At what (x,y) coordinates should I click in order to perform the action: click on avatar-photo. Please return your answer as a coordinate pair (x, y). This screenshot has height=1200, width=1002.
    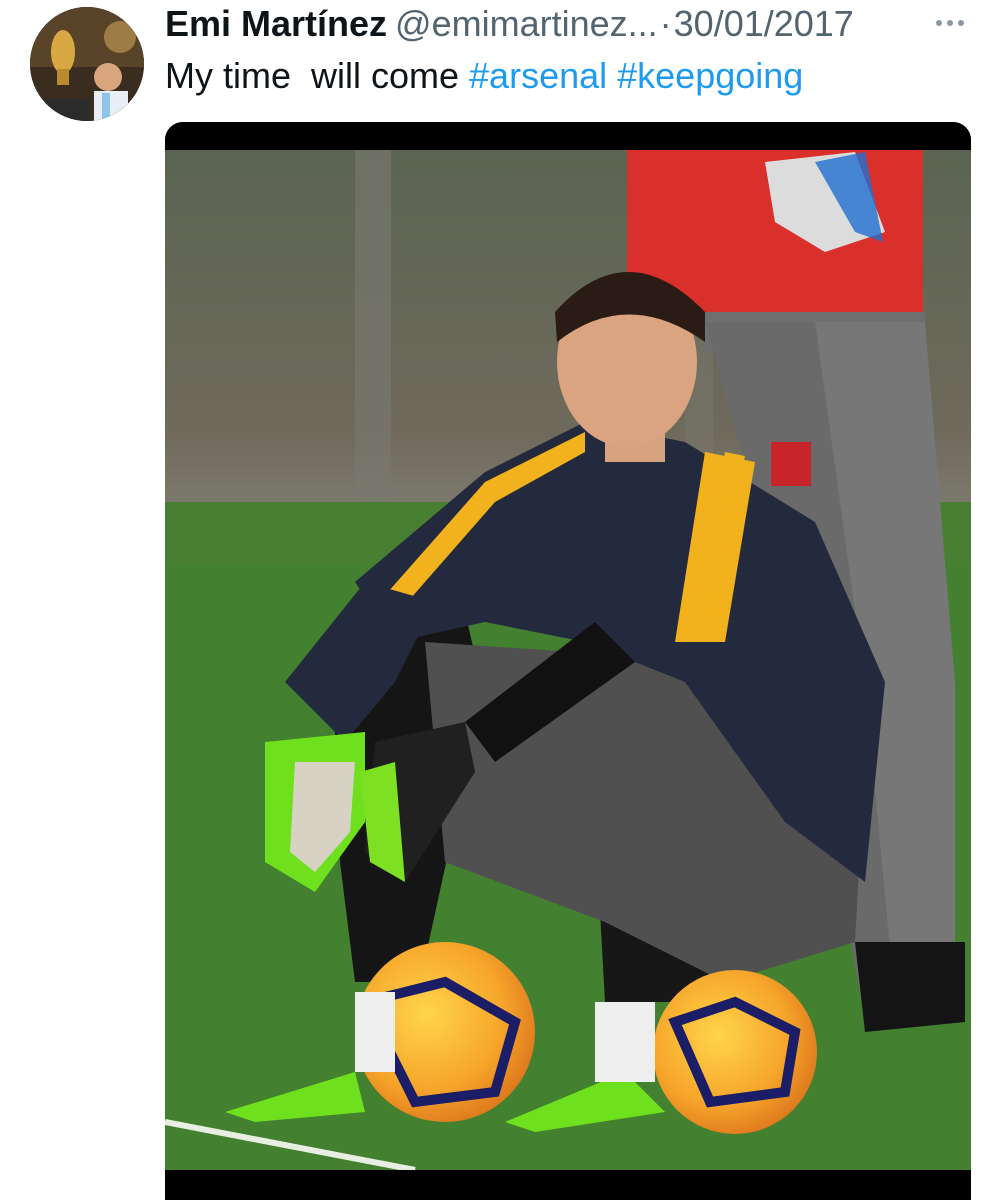
    Looking at the image, I should click on (87, 64).